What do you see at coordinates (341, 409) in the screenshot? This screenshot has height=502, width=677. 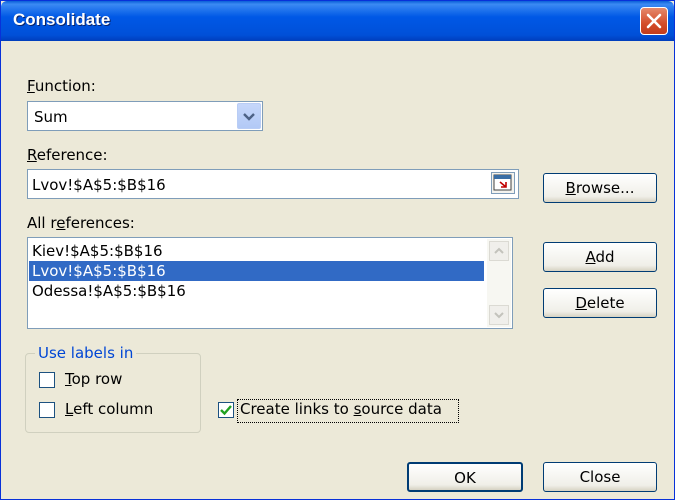 I see `create-links-label: Create links to source data` at bounding box center [341, 409].